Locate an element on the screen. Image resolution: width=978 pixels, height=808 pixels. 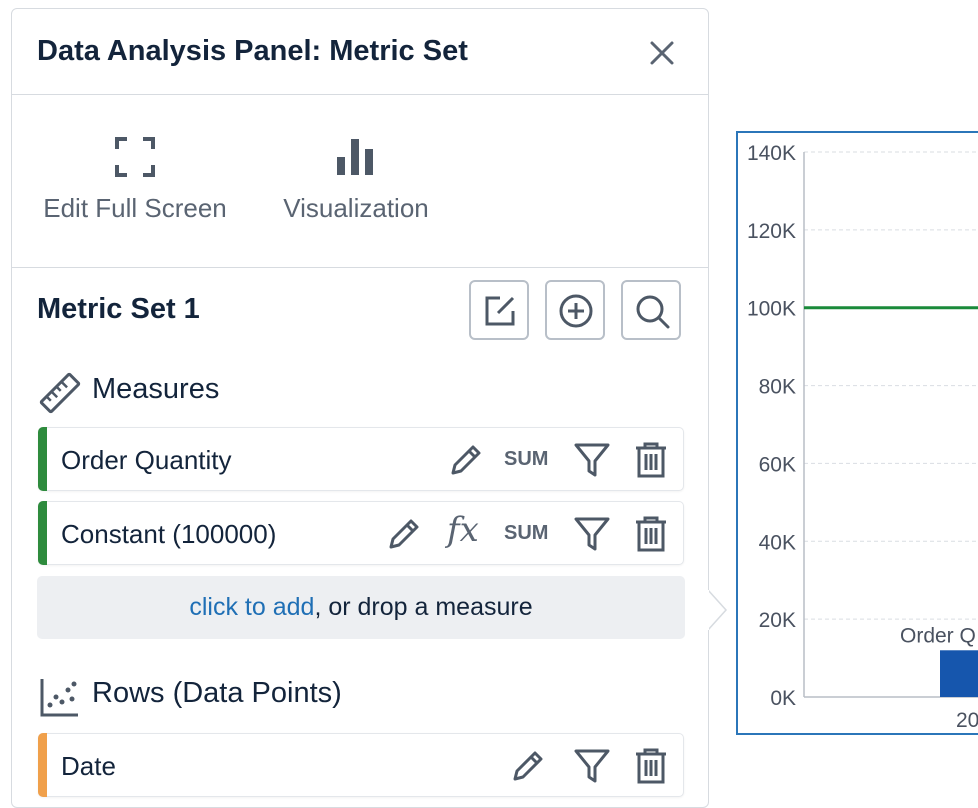
panel-pointer-arrow is located at coordinates (717, 610).